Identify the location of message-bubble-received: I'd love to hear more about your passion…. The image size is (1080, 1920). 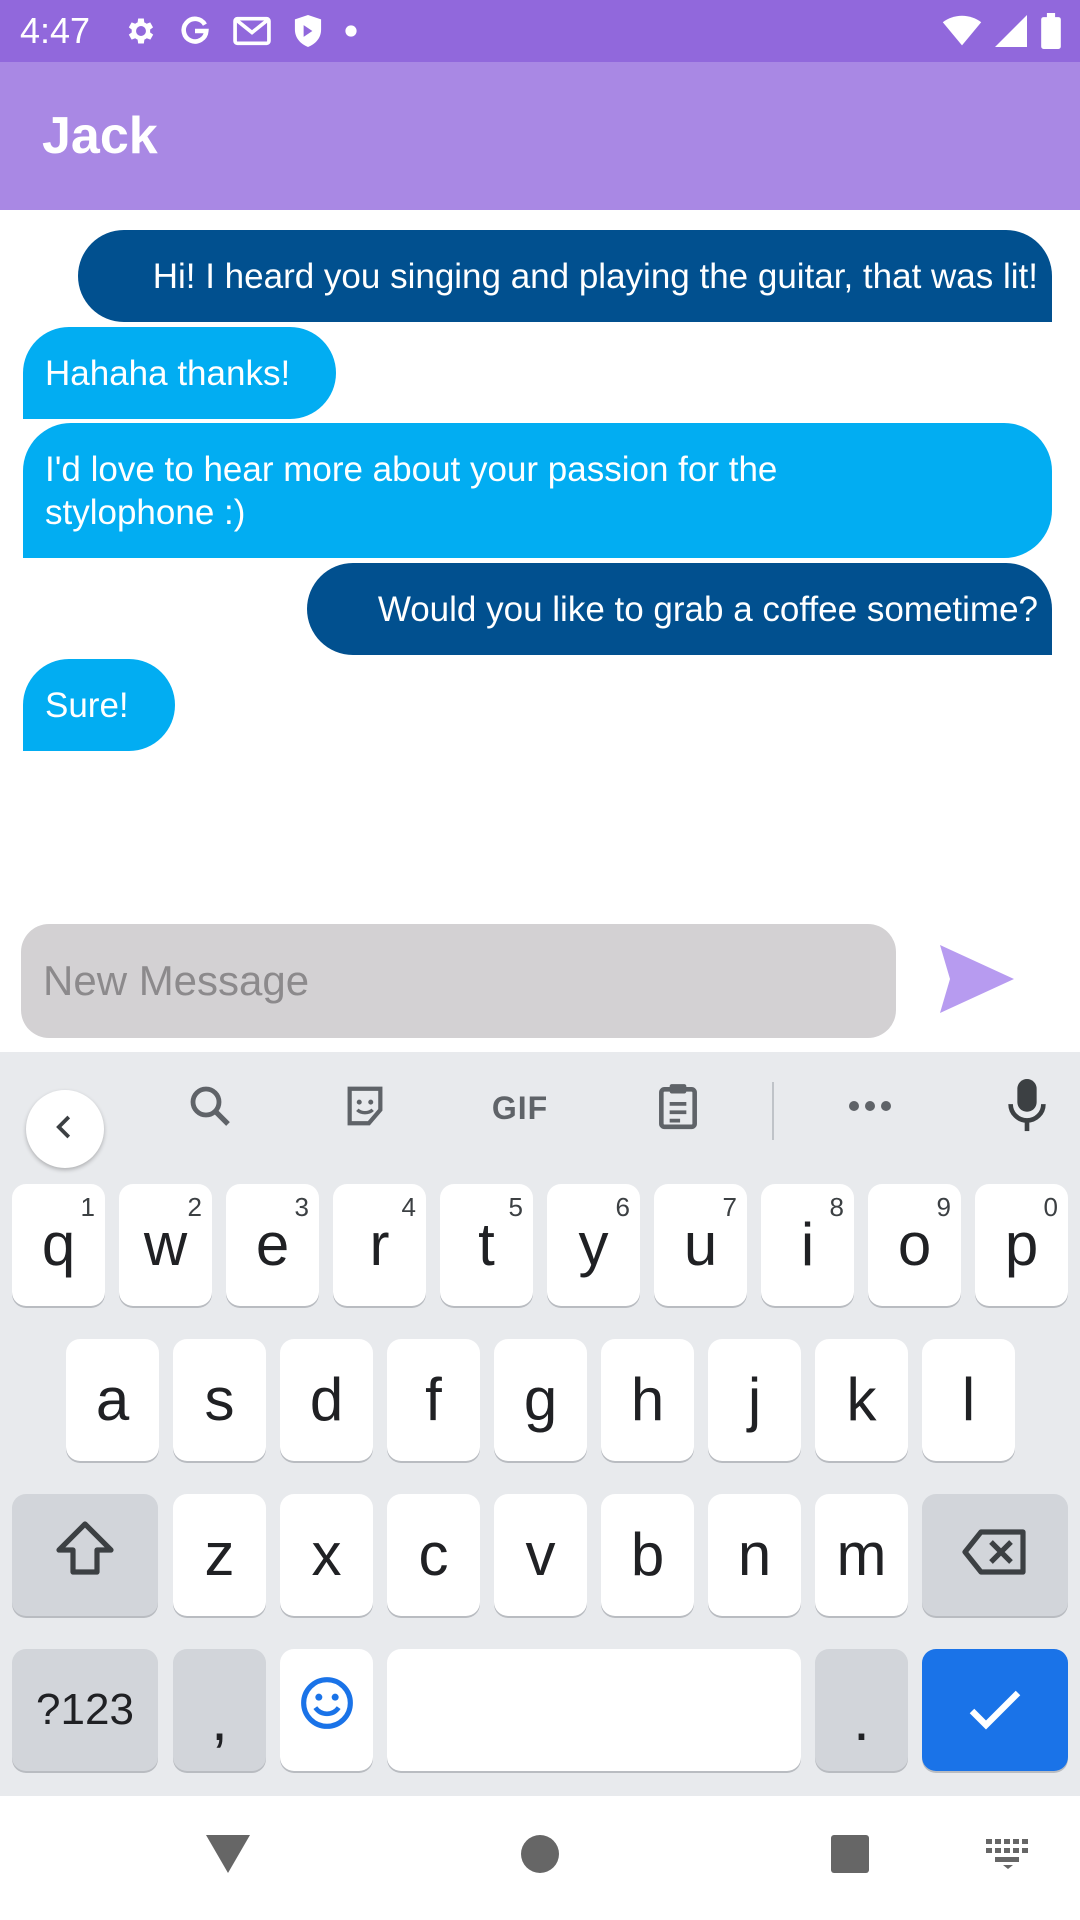
(537, 490).